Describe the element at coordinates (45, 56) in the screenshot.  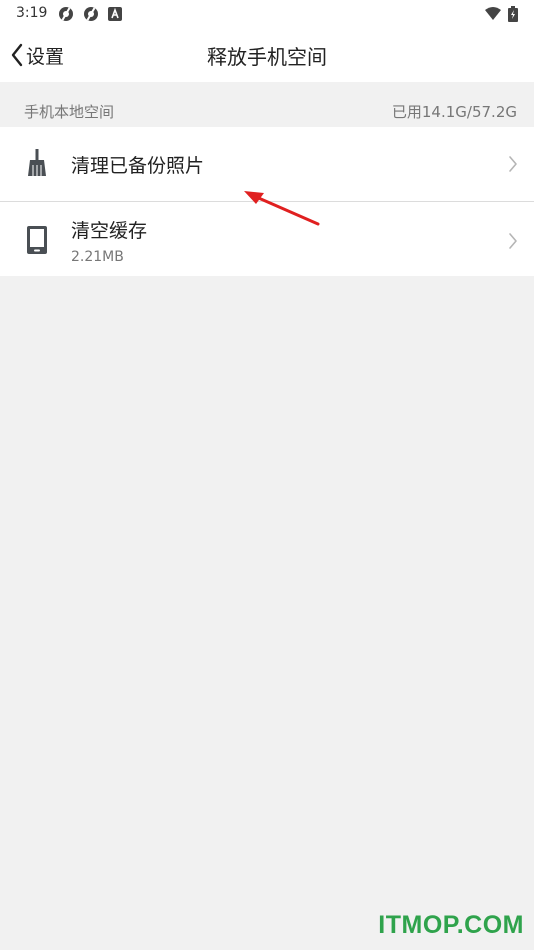
I see `back-label: 设置` at that location.